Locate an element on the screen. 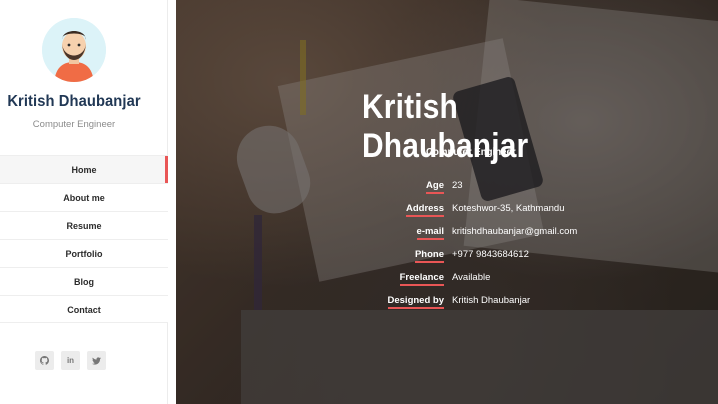 This screenshot has height=404, width=718. nav-item-home: Home is located at coordinates (84, 169).